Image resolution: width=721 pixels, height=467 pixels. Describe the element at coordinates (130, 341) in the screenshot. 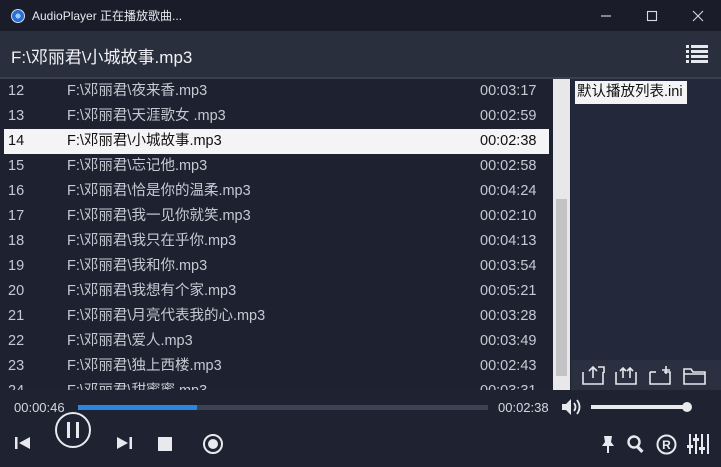

I see `row-name: F:\邓丽君\爱人.mp3` at that location.